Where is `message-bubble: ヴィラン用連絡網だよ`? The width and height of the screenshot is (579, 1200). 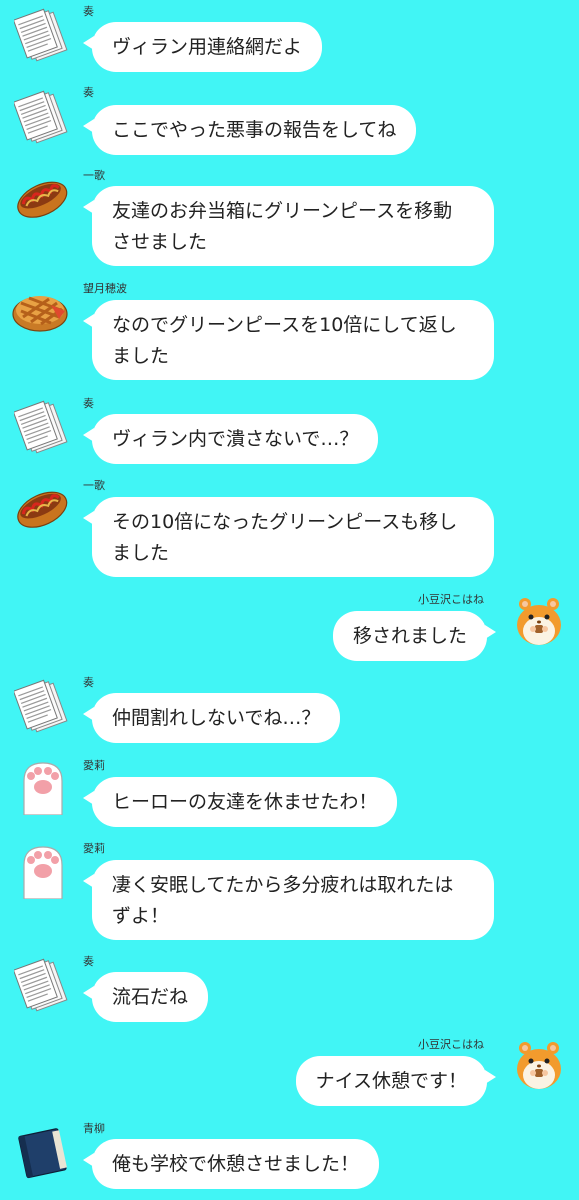 message-bubble: ヴィラン用連絡網だよ is located at coordinates (202, 47).